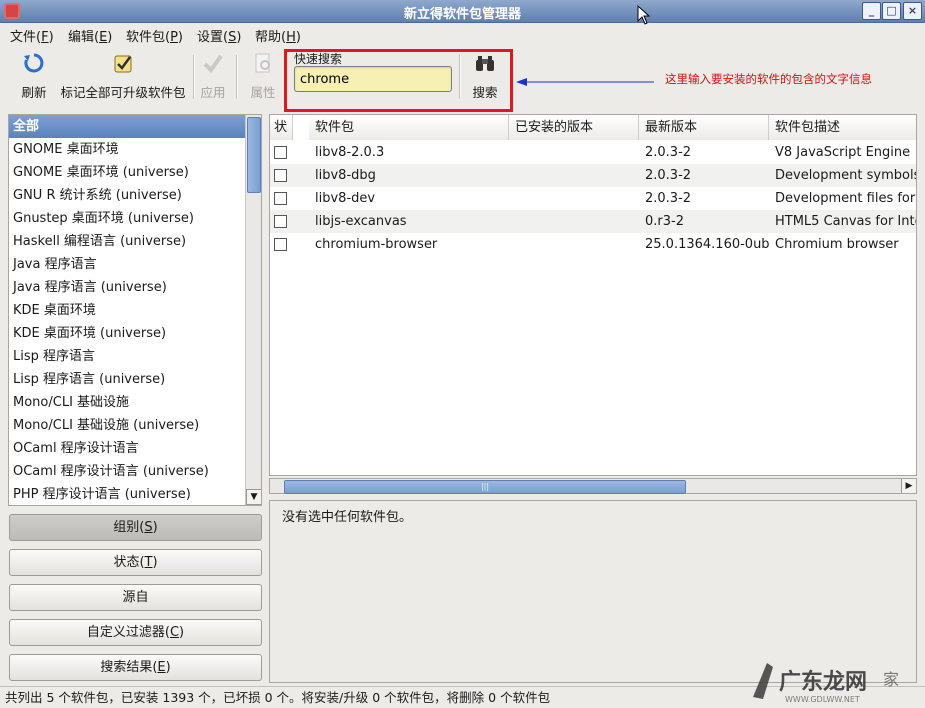  What do you see at coordinates (281, 127) in the screenshot?
I see `column-header-status: 状` at bounding box center [281, 127].